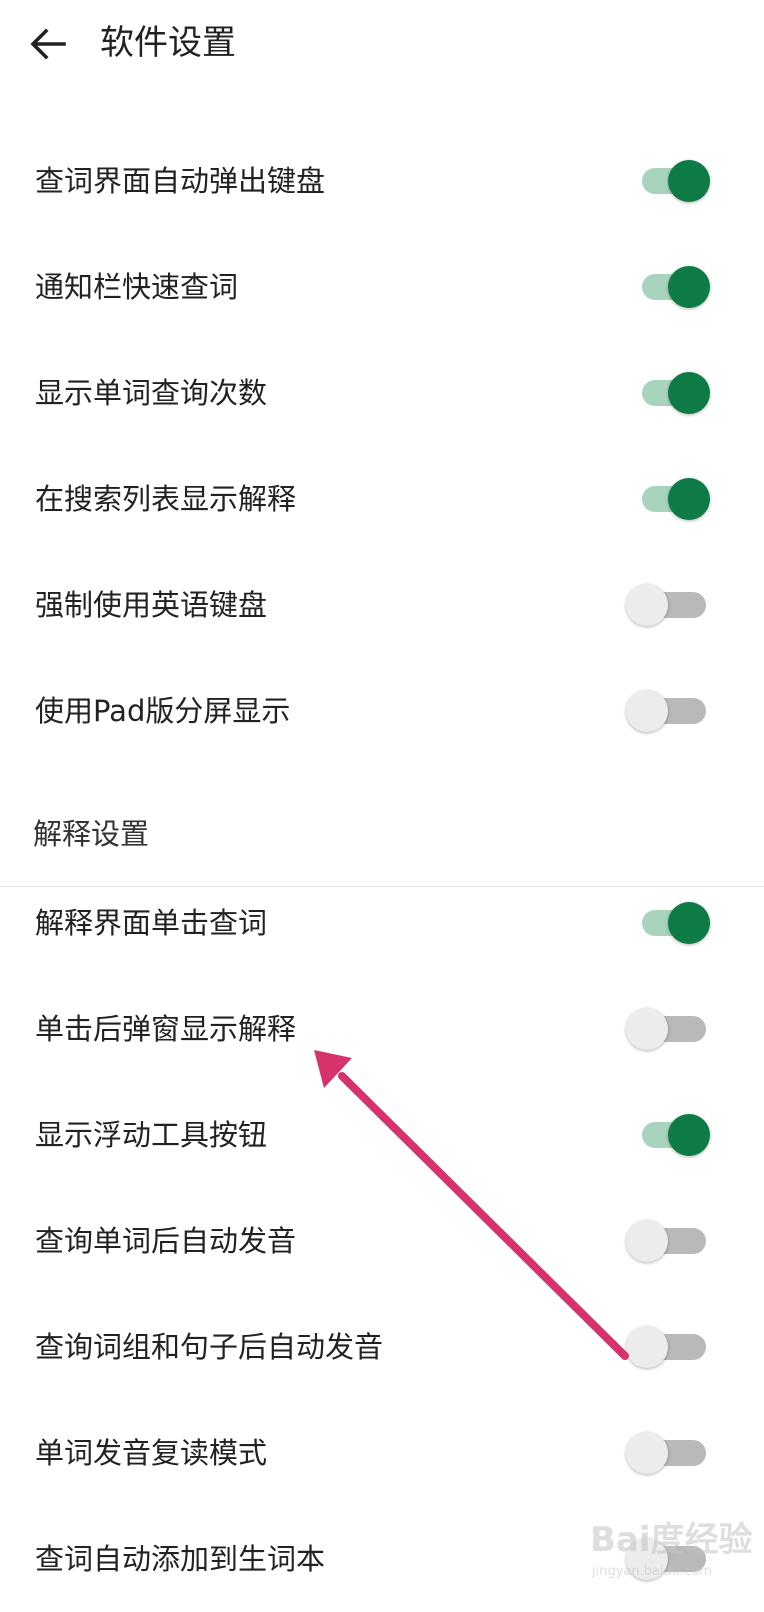 The width and height of the screenshot is (764, 1612). What do you see at coordinates (382, 287) in the screenshot?
I see `setting-row-notification-lookup: 通知栏快速查词` at bounding box center [382, 287].